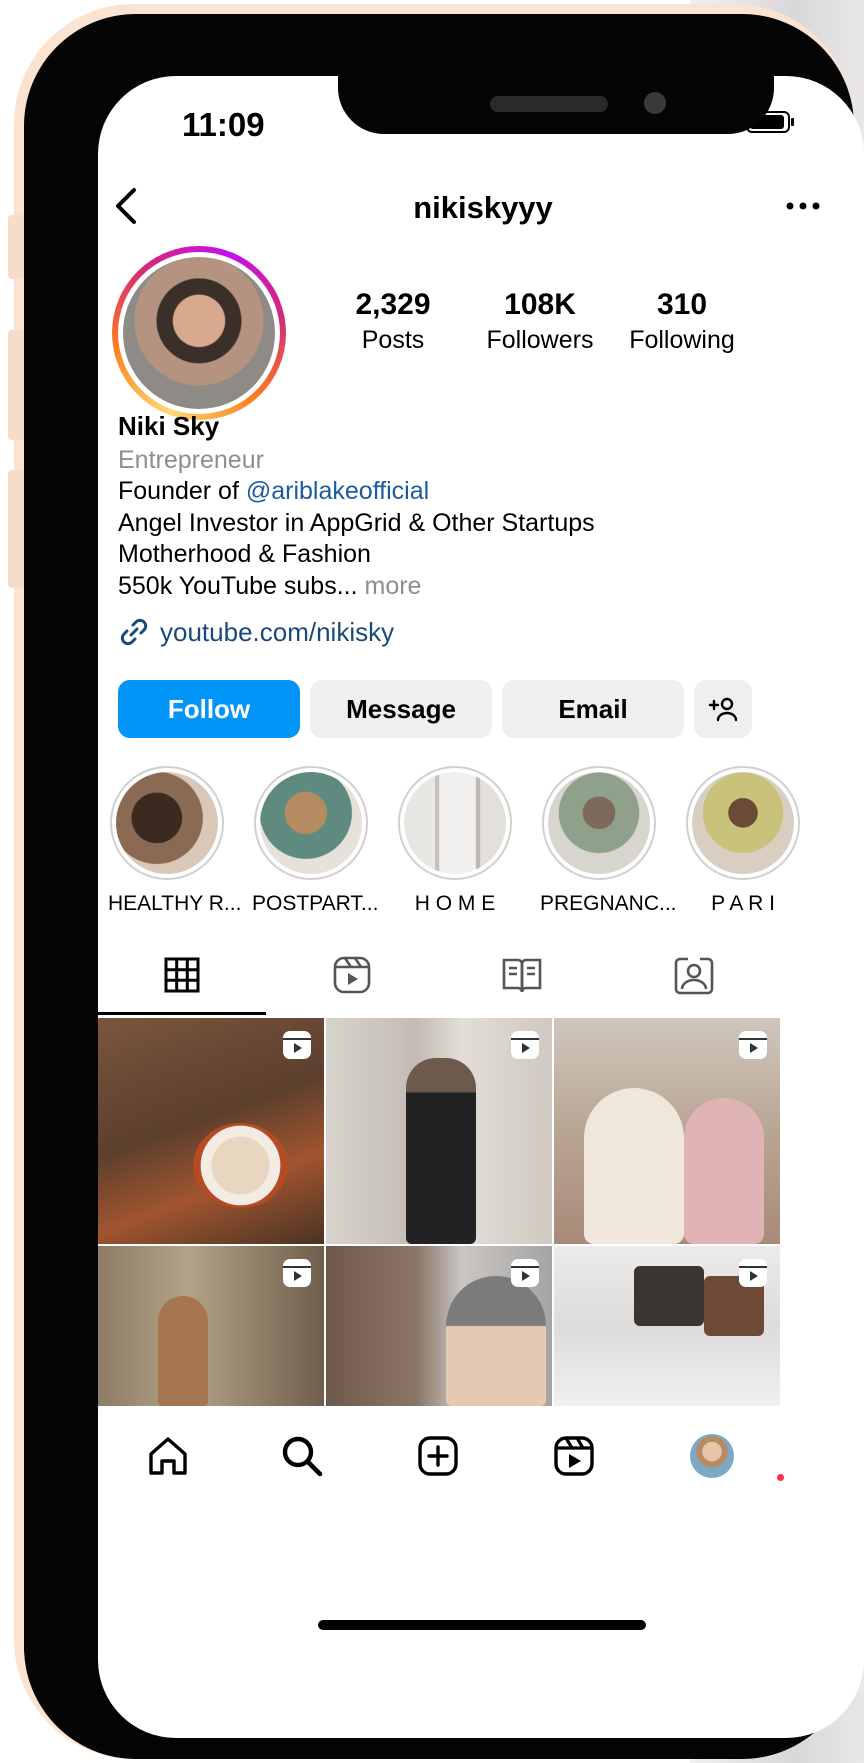 The width and height of the screenshot is (864, 1763). Describe the element at coordinates (191, 460) in the screenshot. I see `bio-category: Entrepreneur` at that location.